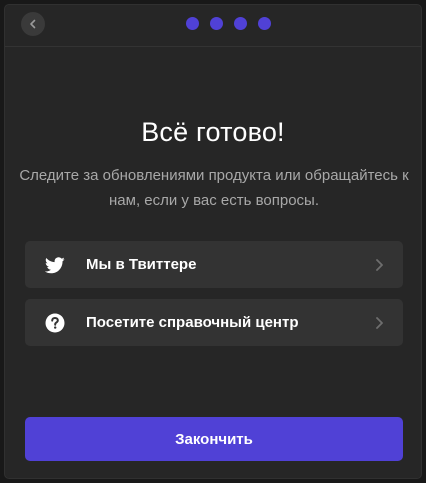  What do you see at coordinates (55, 265) in the screenshot?
I see `twitter-icon` at bounding box center [55, 265].